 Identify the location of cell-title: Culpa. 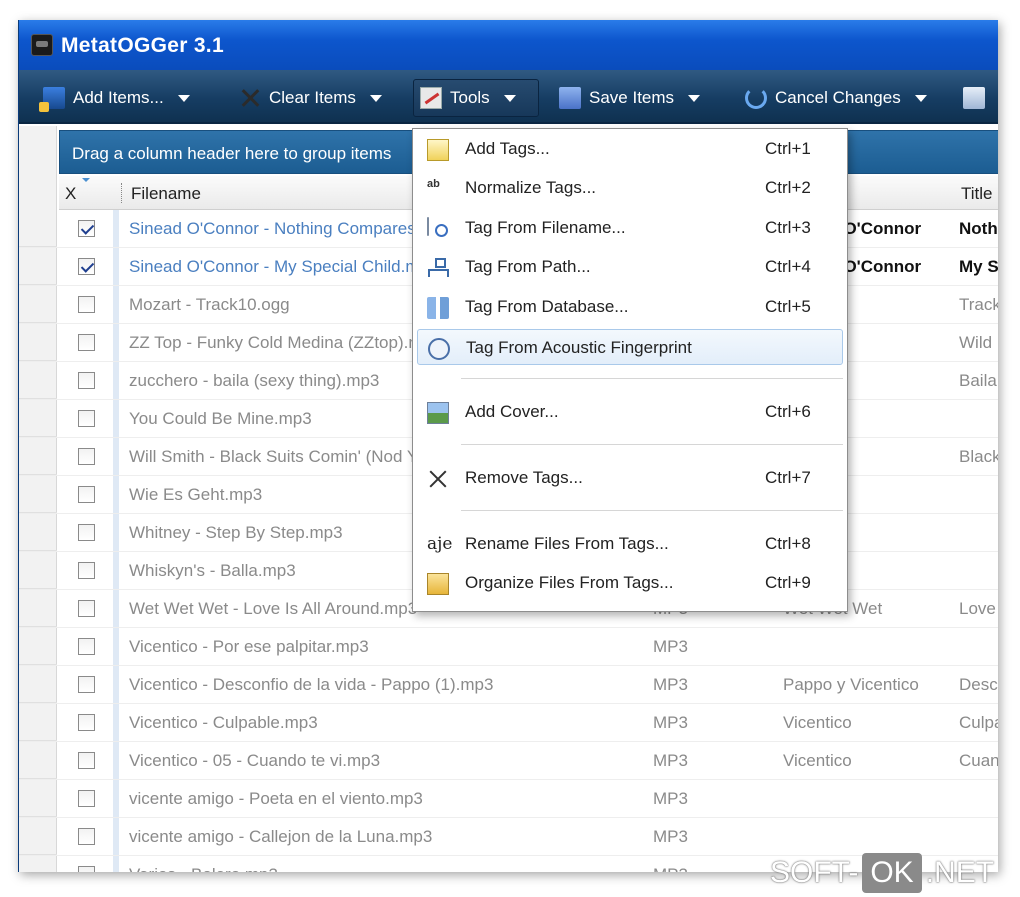
(978, 722).